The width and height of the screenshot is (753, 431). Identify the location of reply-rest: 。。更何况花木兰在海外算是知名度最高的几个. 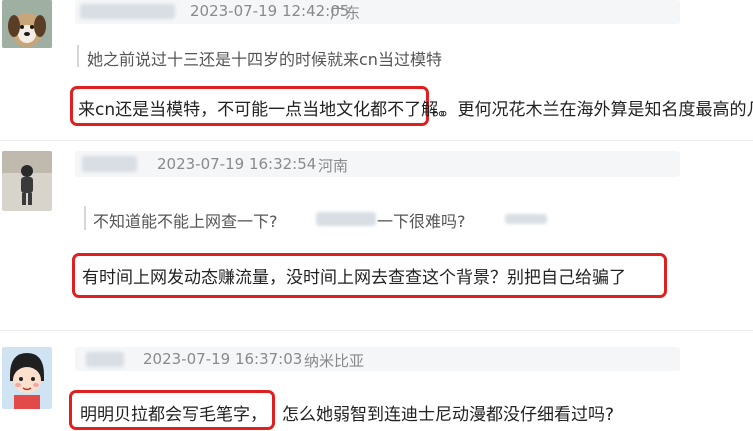
(592, 110).